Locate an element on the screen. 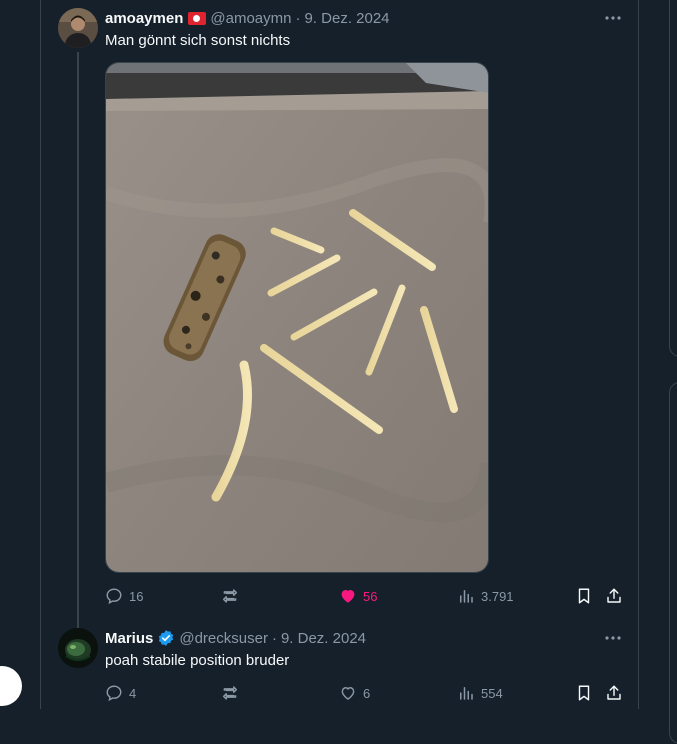 The height and width of the screenshot is (744, 677). like-count: 6 is located at coordinates (367, 693).